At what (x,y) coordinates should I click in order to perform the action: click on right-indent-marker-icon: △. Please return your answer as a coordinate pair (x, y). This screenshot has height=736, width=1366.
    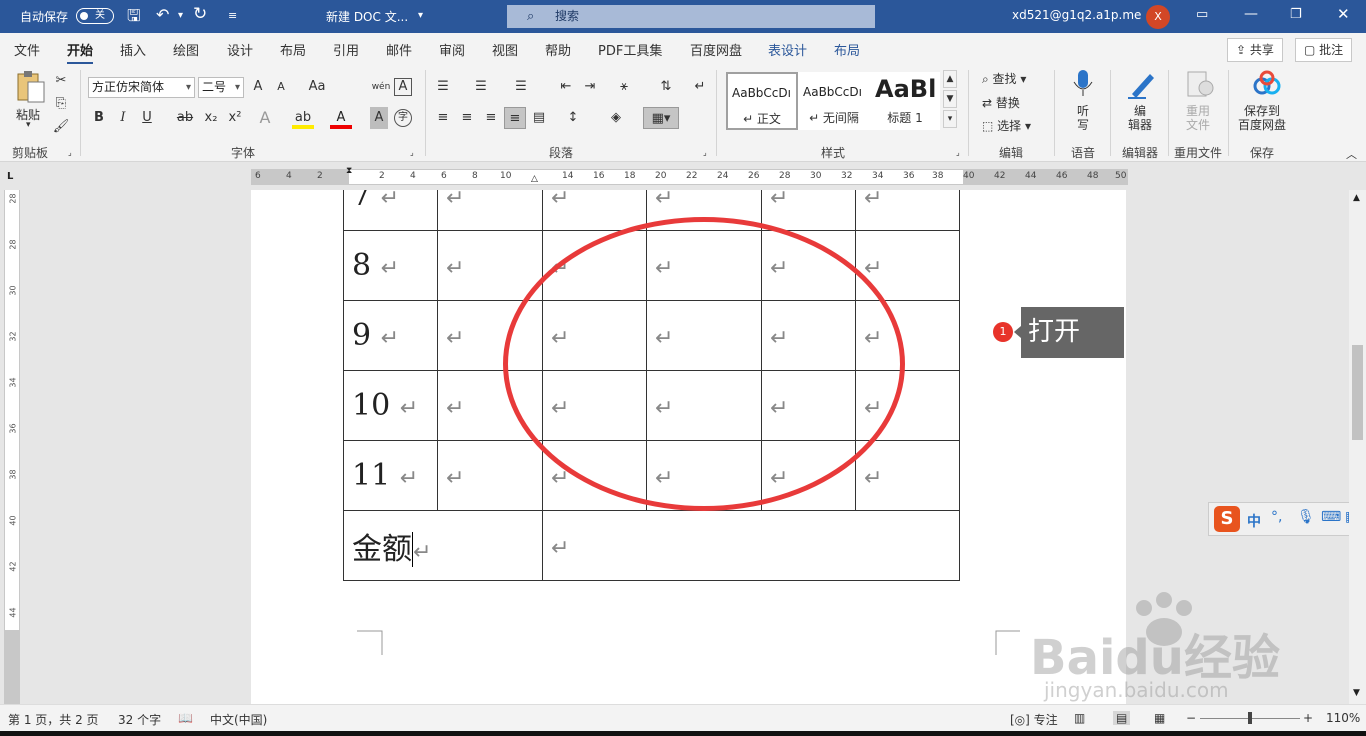
    Looking at the image, I should click on (534, 179).